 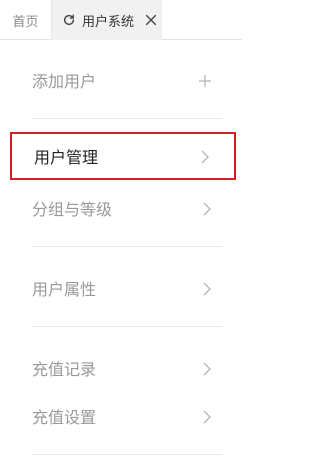 I want to click on tab-home: 首页, so click(x=26, y=20).